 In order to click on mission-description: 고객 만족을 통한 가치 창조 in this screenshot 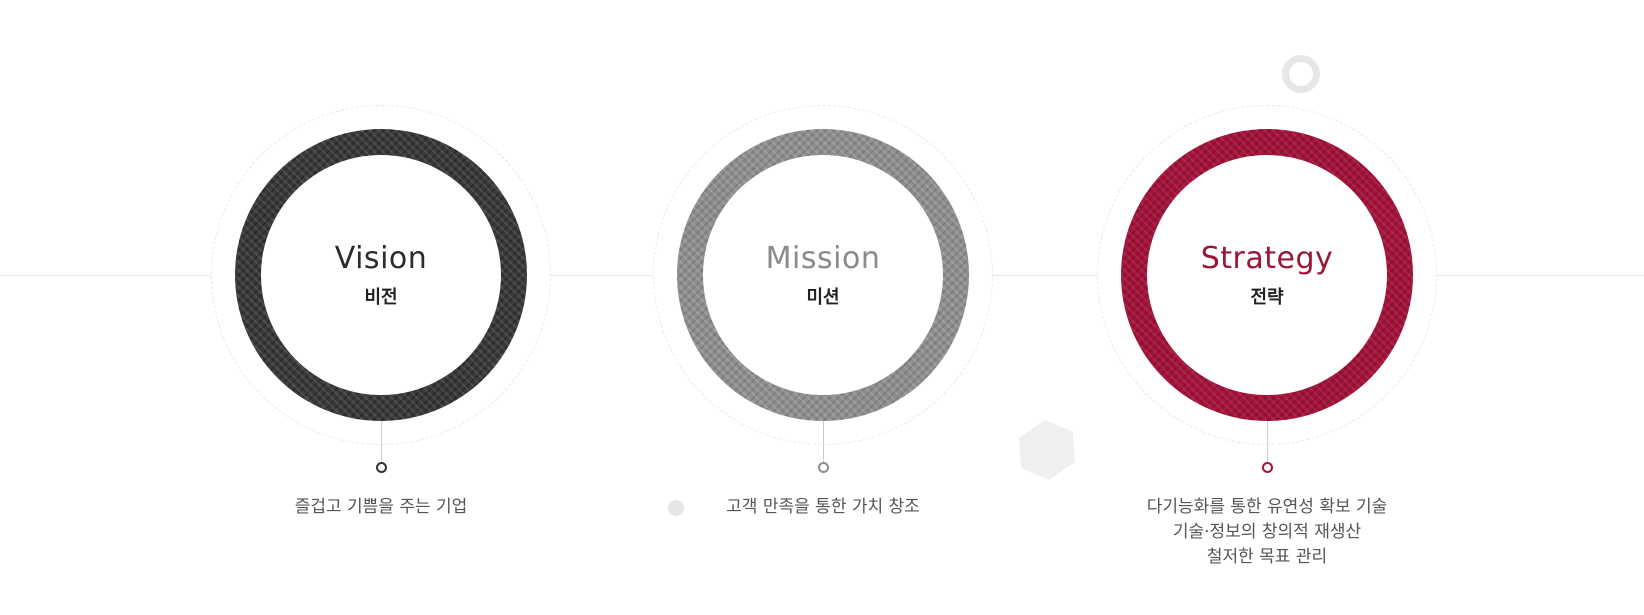, I will do `click(823, 507)`.